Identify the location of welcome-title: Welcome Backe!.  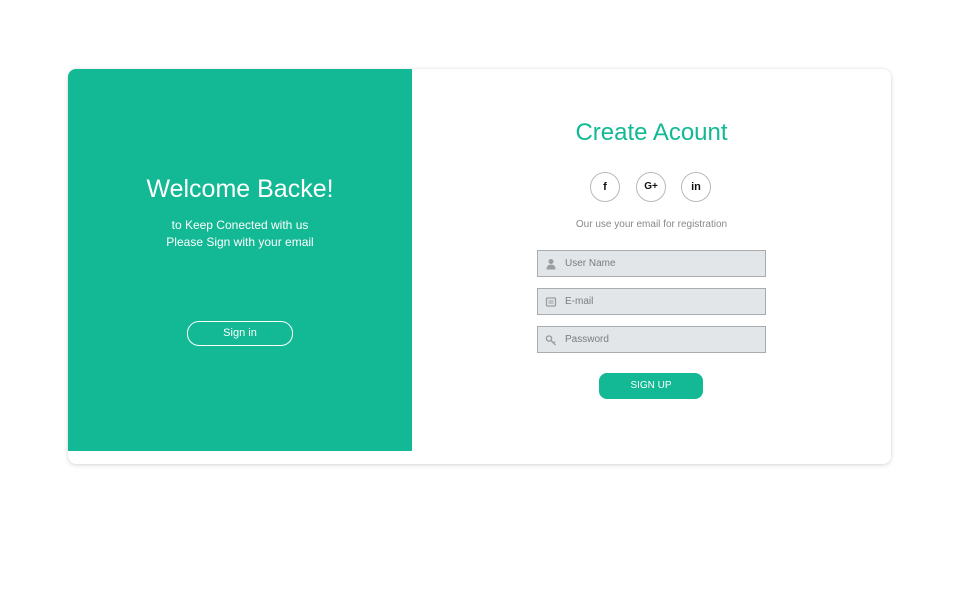
(240, 189).